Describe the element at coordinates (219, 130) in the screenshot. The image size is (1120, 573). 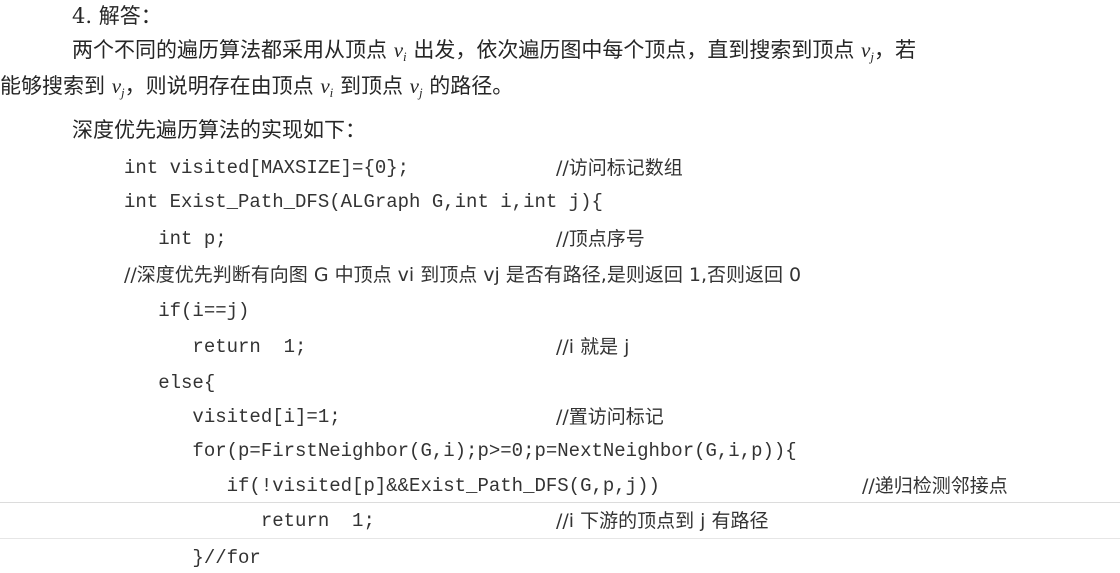
I see `intro-line: 深度优先遍历算法的实现如下：` at that location.